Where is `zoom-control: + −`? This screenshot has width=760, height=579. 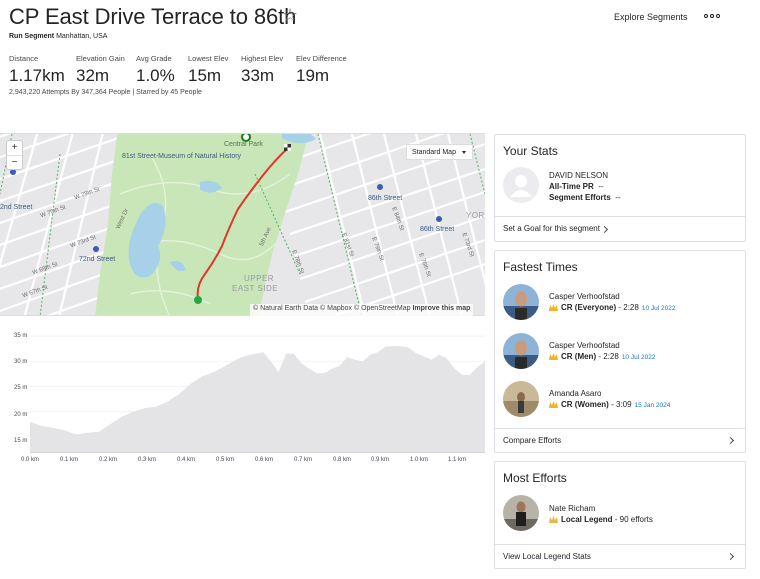 zoom-control: + − is located at coordinates (14, 155).